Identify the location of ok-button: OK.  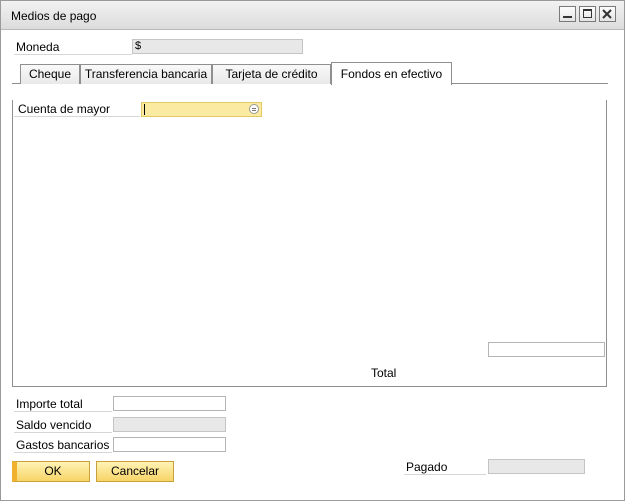
(51, 471).